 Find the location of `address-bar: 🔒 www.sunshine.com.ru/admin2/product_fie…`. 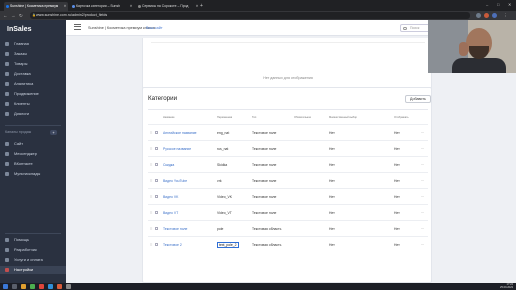

address-bar: 🔒 www.sunshine.com.ru/admin2/product_fie… is located at coordinates (250, 15).